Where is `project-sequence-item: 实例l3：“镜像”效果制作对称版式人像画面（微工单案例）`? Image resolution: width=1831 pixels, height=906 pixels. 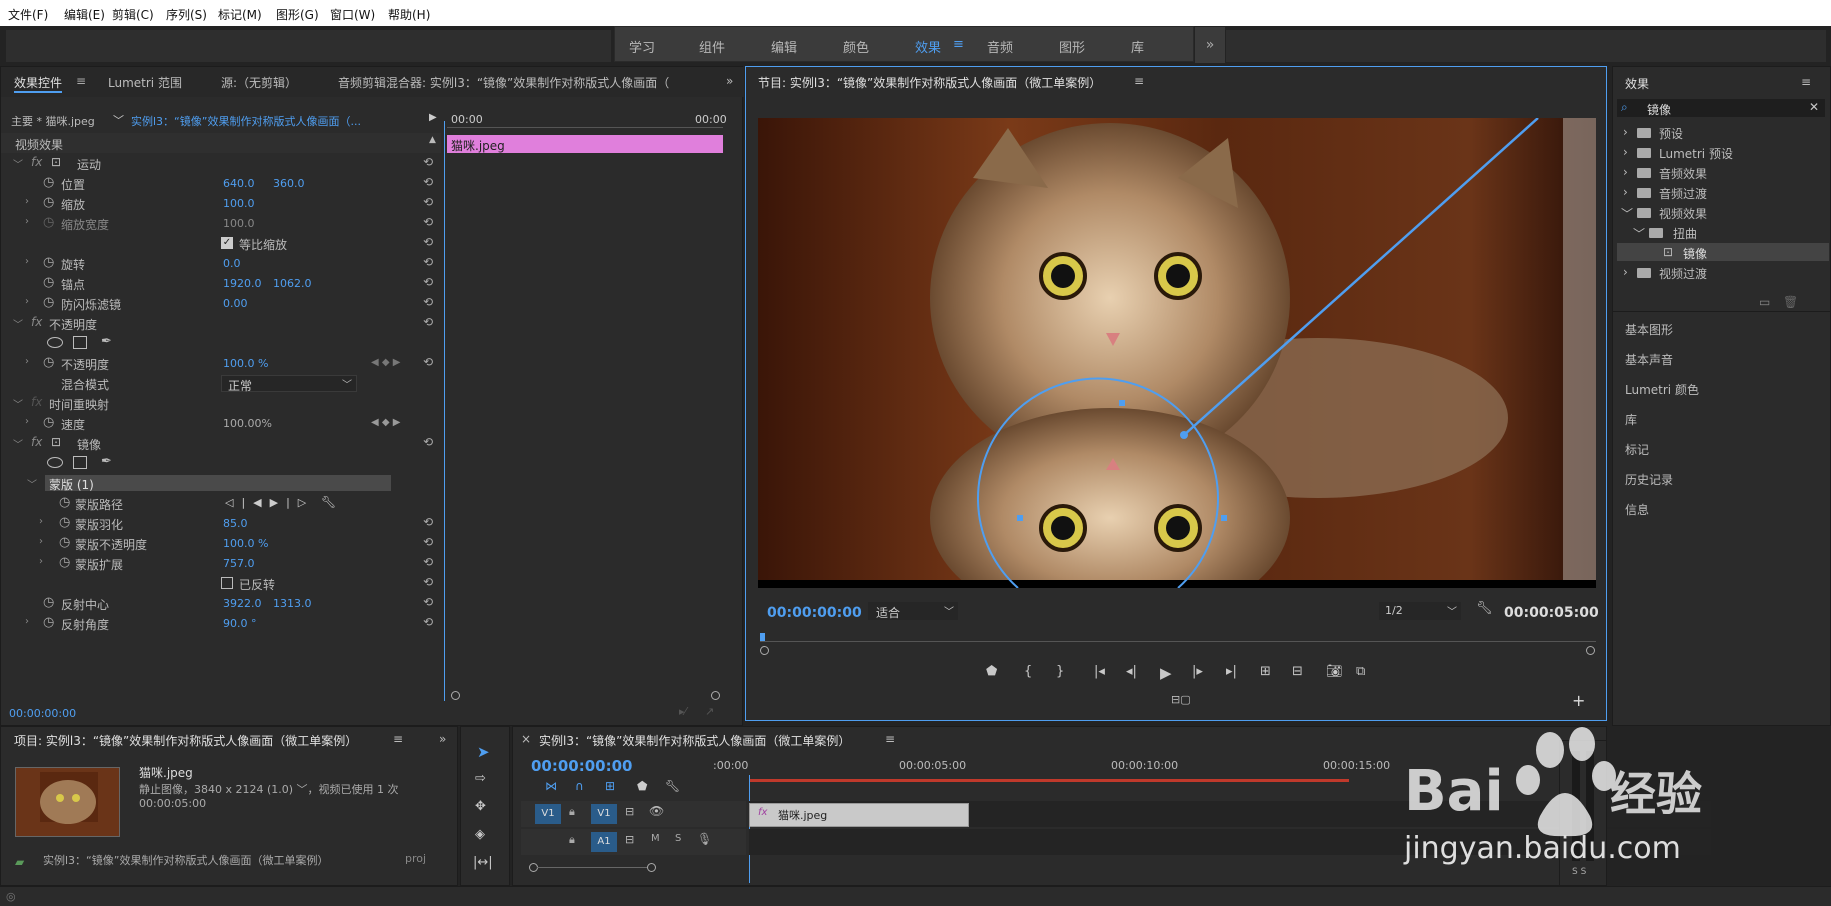
project-sequence-item: 实例l3：“镜像”效果制作对称版式人像画面（微工单案例） is located at coordinates (185, 860).